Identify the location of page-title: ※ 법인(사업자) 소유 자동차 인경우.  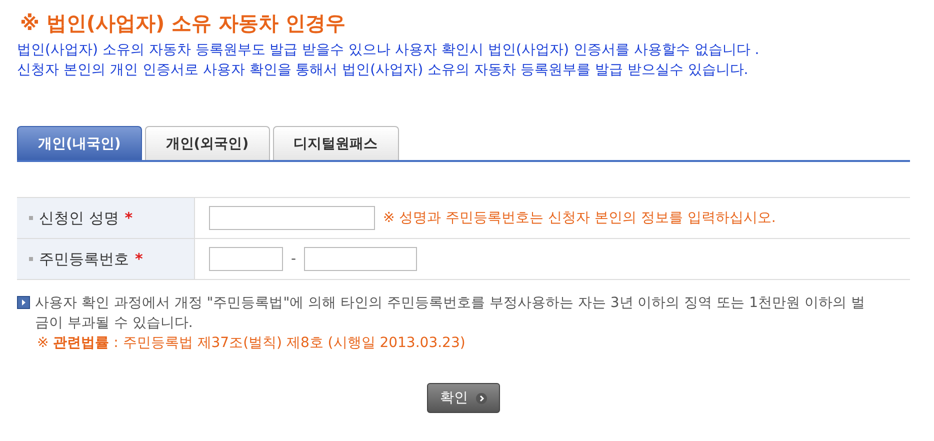
(183, 23).